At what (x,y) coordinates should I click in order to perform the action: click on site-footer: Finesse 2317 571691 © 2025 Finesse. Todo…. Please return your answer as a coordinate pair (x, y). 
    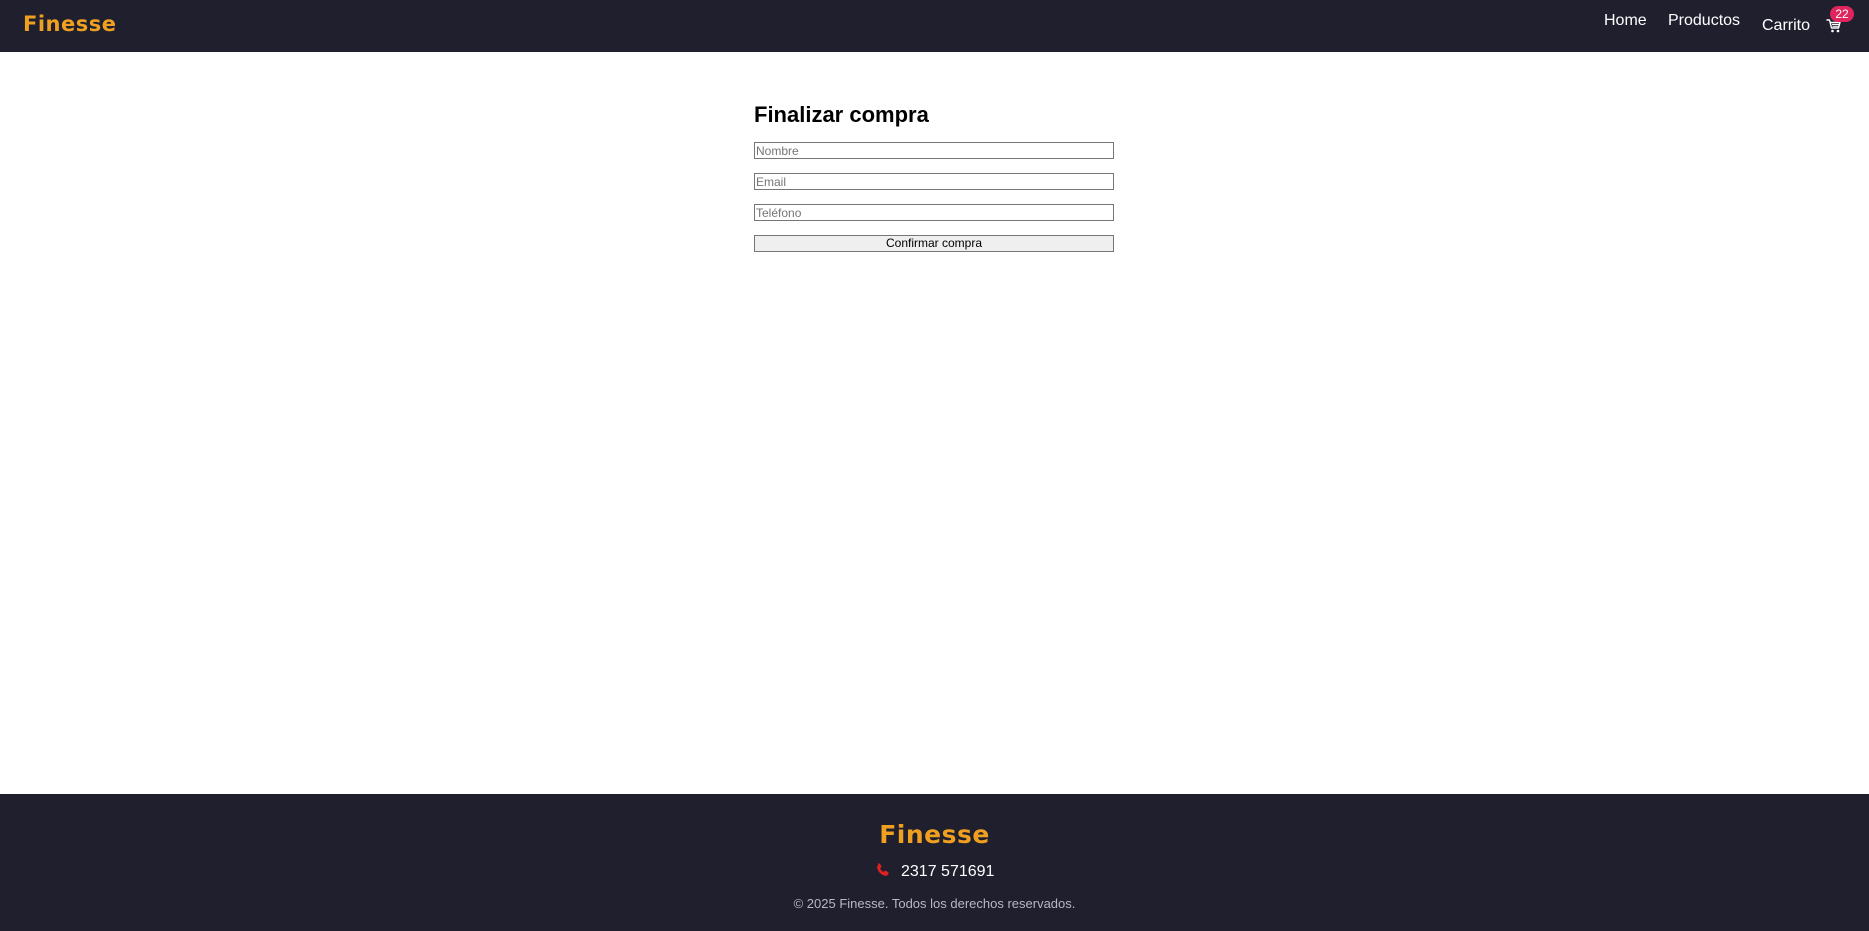
    Looking at the image, I should click on (934, 862).